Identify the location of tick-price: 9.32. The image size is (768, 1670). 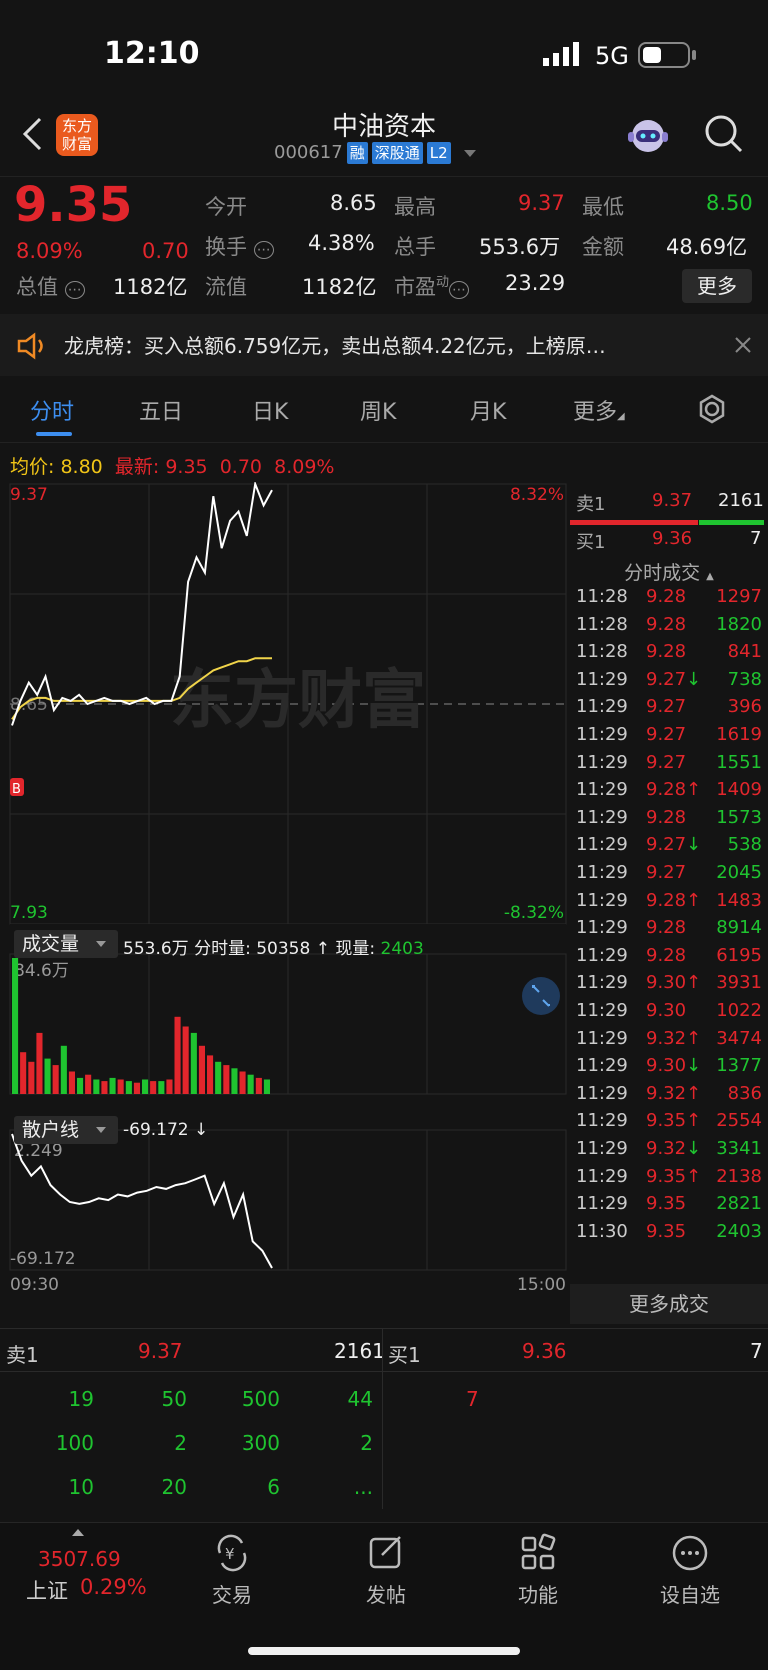
(666, 1093).